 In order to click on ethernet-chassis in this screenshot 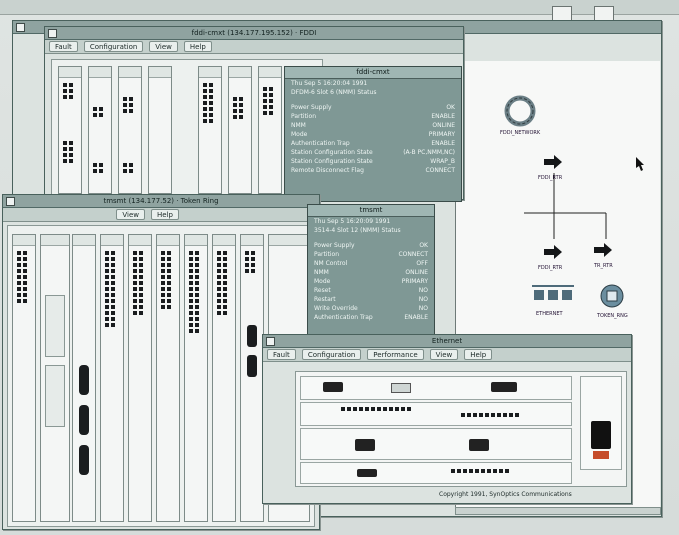, I will do `click(461, 429)`.